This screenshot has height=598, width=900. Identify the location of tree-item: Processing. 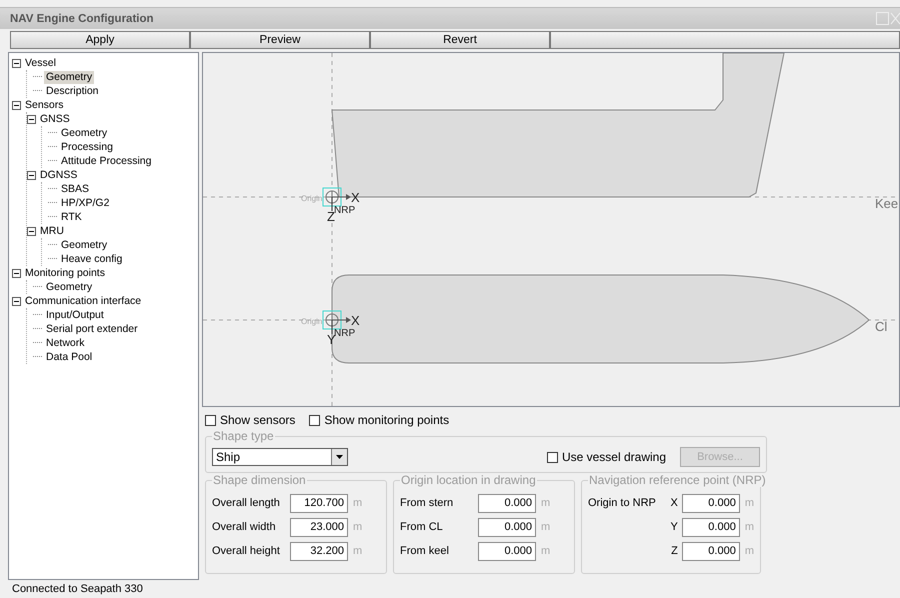
(87, 147).